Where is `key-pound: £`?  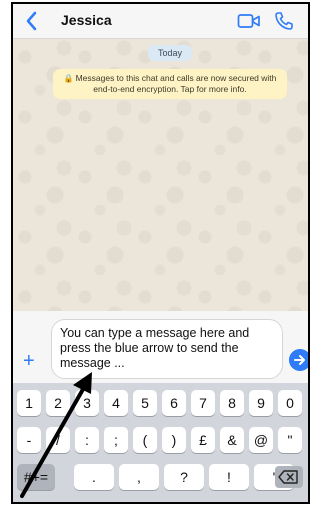 key-pound: £ is located at coordinates (203, 440).